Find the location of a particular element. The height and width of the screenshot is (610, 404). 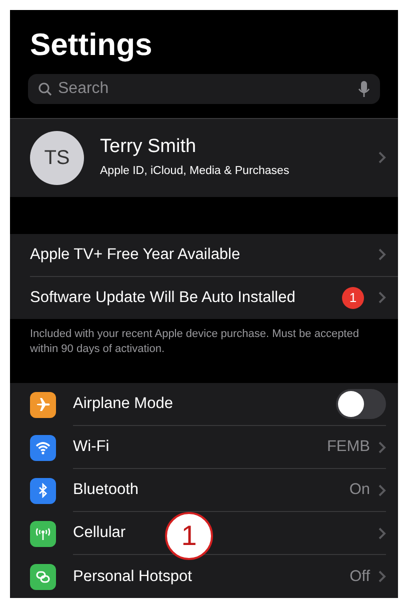

row-label: Bluetooth is located at coordinates (105, 490).